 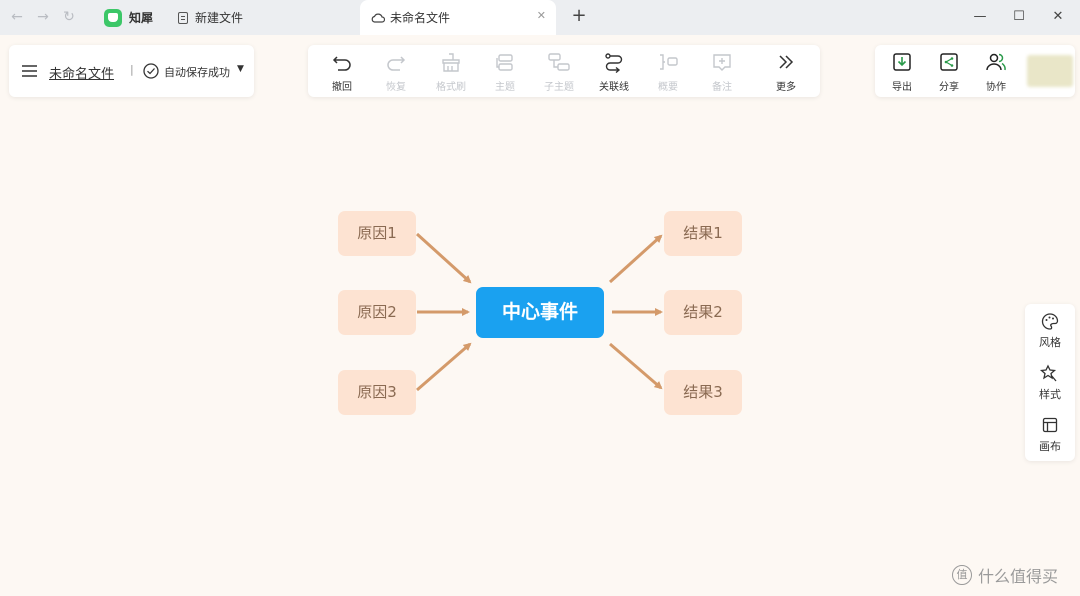 What do you see at coordinates (703, 312) in the screenshot?
I see `result-node-2: 结果2` at bounding box center [703, 312].